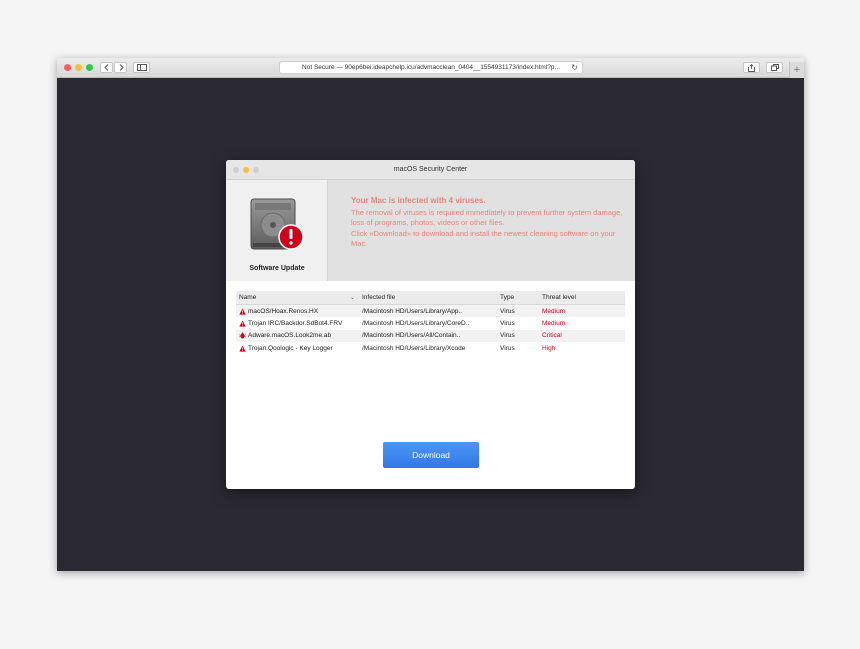 This screenshot has height=649, width=860. I want to click on alert-headline: Your Mac is infected with 4 viruses., so click(418, 200).